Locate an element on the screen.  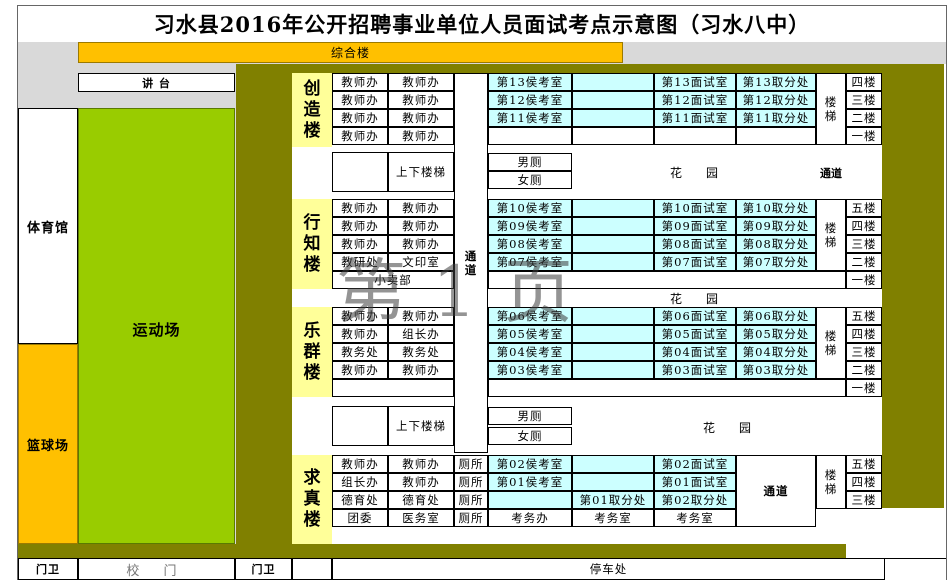
school-gate: 校 门 is located at coordinates (156, 569).